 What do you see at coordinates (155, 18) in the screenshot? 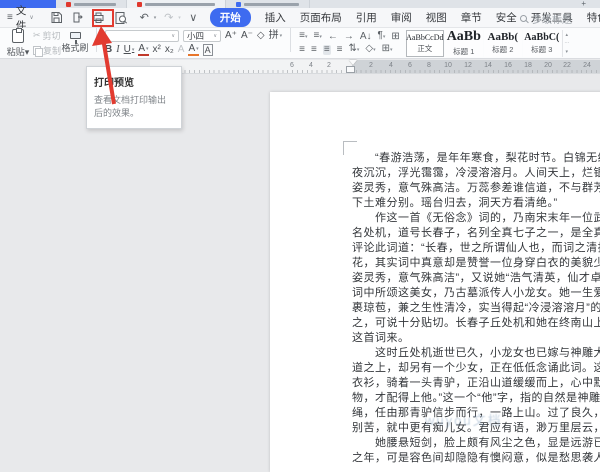
I see `undo-dropdown: ▾` at bounding box center [155, 18].